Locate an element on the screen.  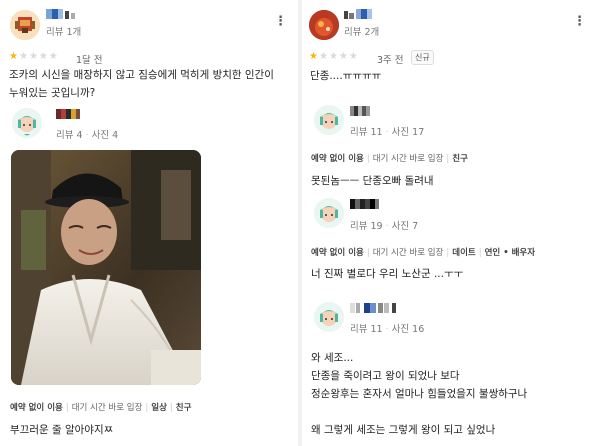
character-avatar-icon is located at coordinates (25, 25).